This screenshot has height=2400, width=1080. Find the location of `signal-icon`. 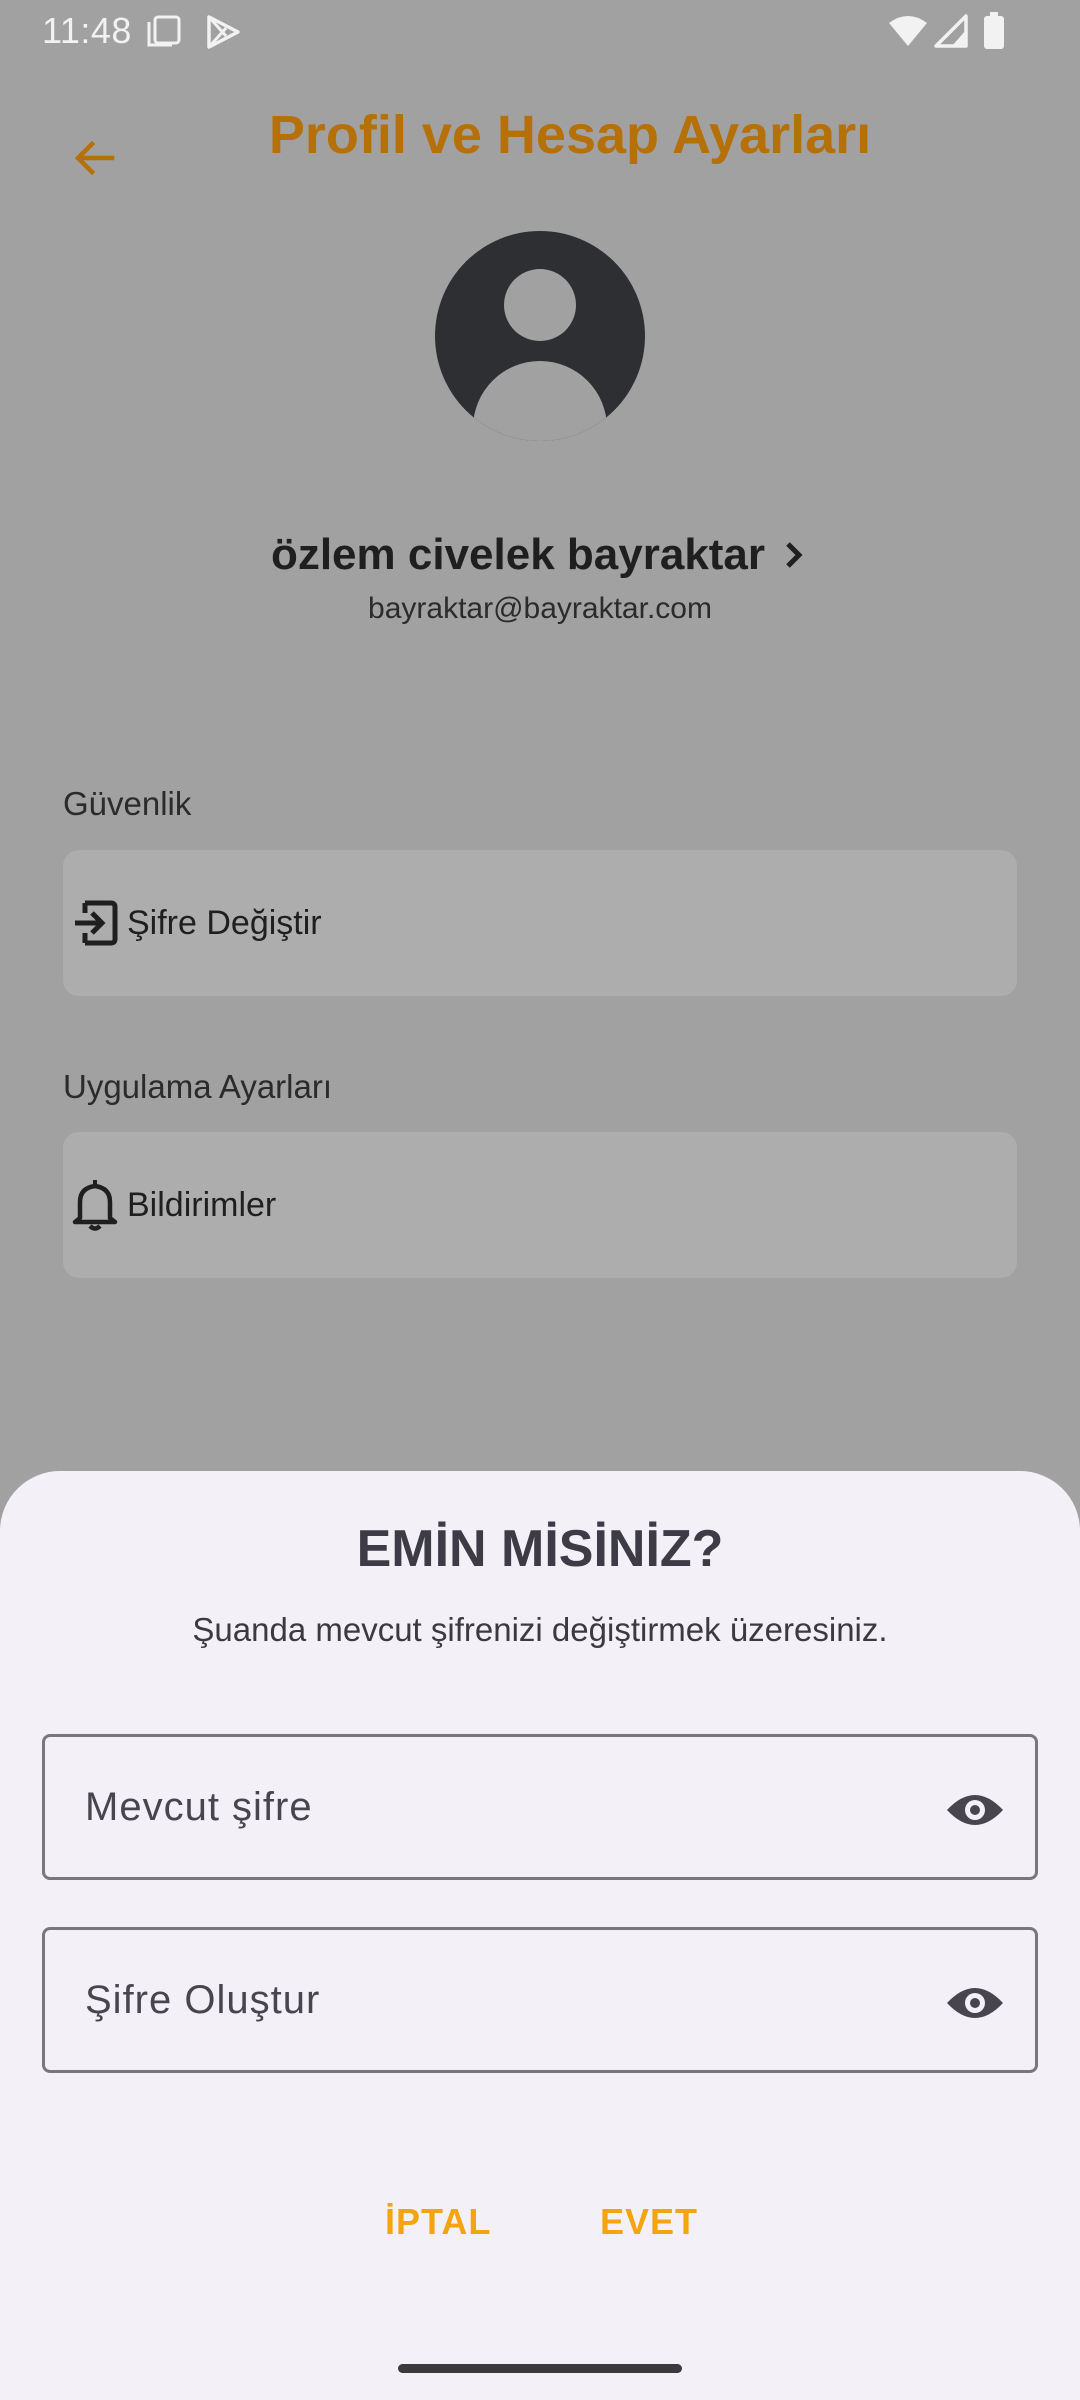

signal-icon is located at coordinates (951, 31).